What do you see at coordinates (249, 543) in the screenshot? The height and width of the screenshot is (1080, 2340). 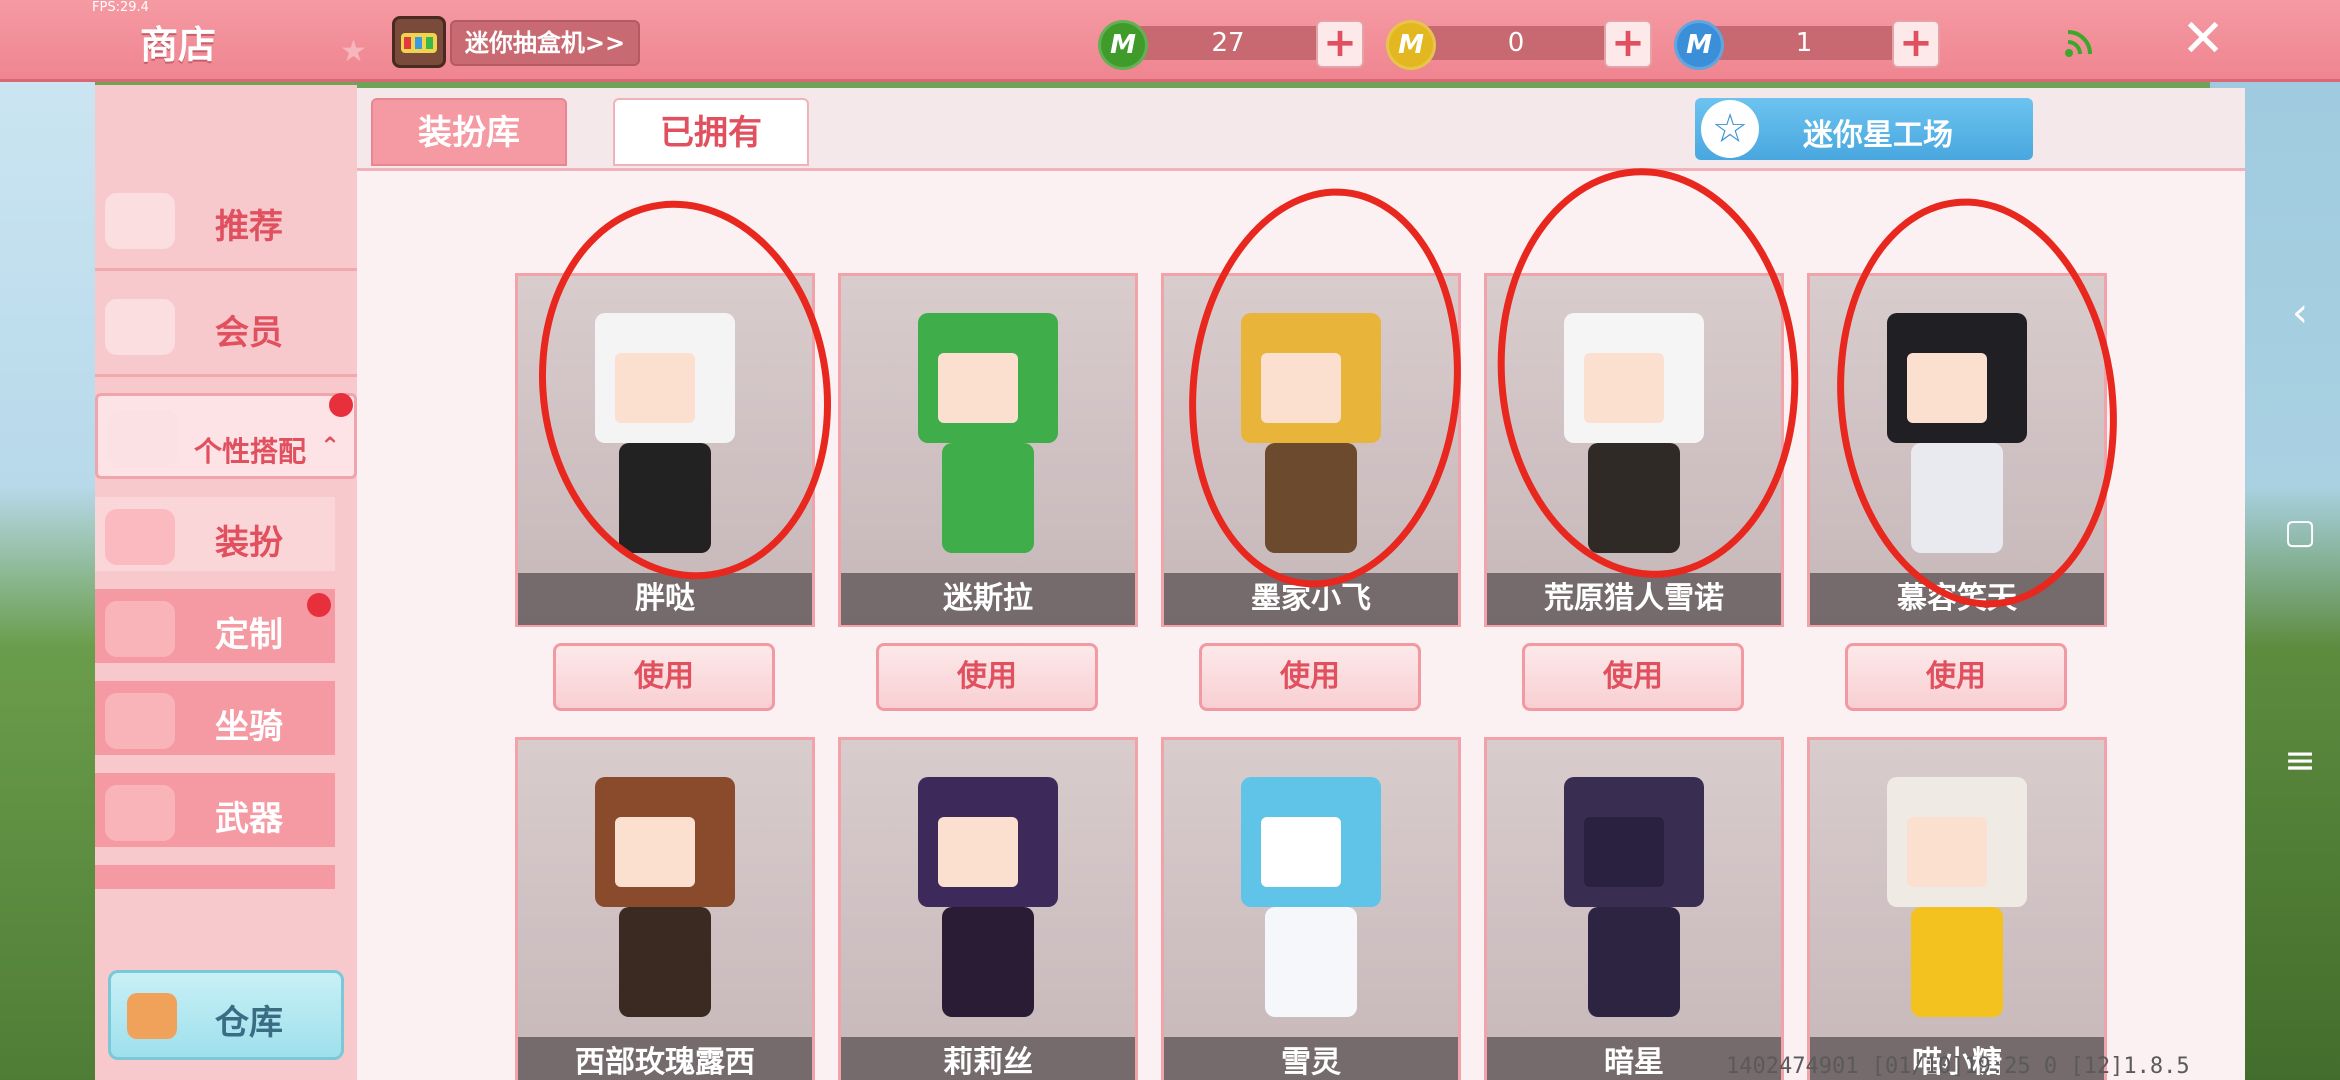 I see `sidebar-item-label: 装扮` at bounding box center [249, 543].